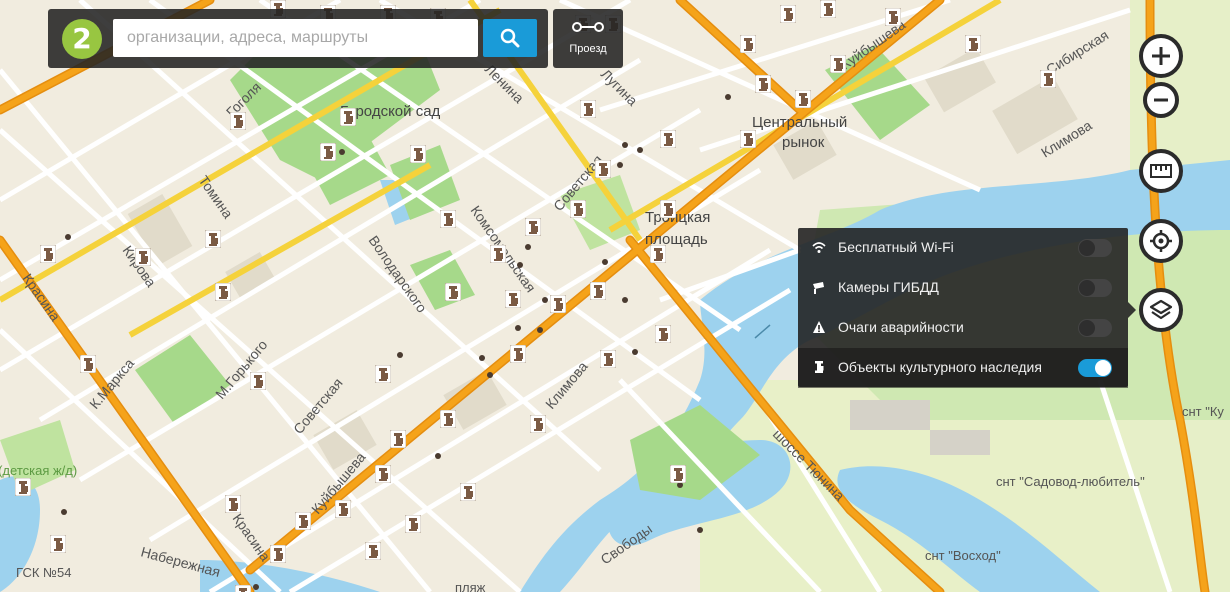 This screenshot has width=1230, height=592. I want to click on wifi-icon, so click(819, 247).